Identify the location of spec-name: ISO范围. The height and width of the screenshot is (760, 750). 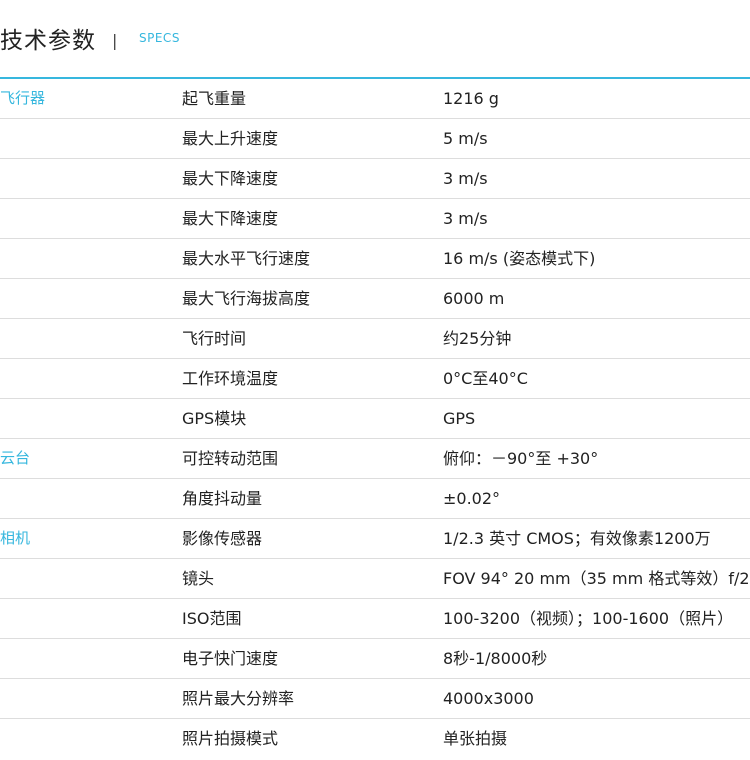
(212, 618).